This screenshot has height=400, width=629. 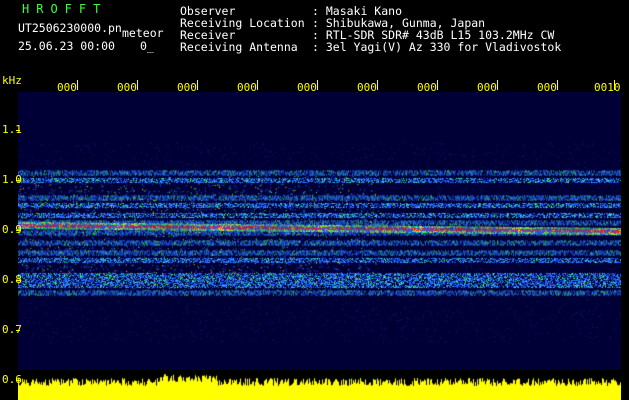 What do you see at coordinates (12, 80) in the screenshot?
I see `axis-unit-label: kHz` at bounding box center [12, 80].